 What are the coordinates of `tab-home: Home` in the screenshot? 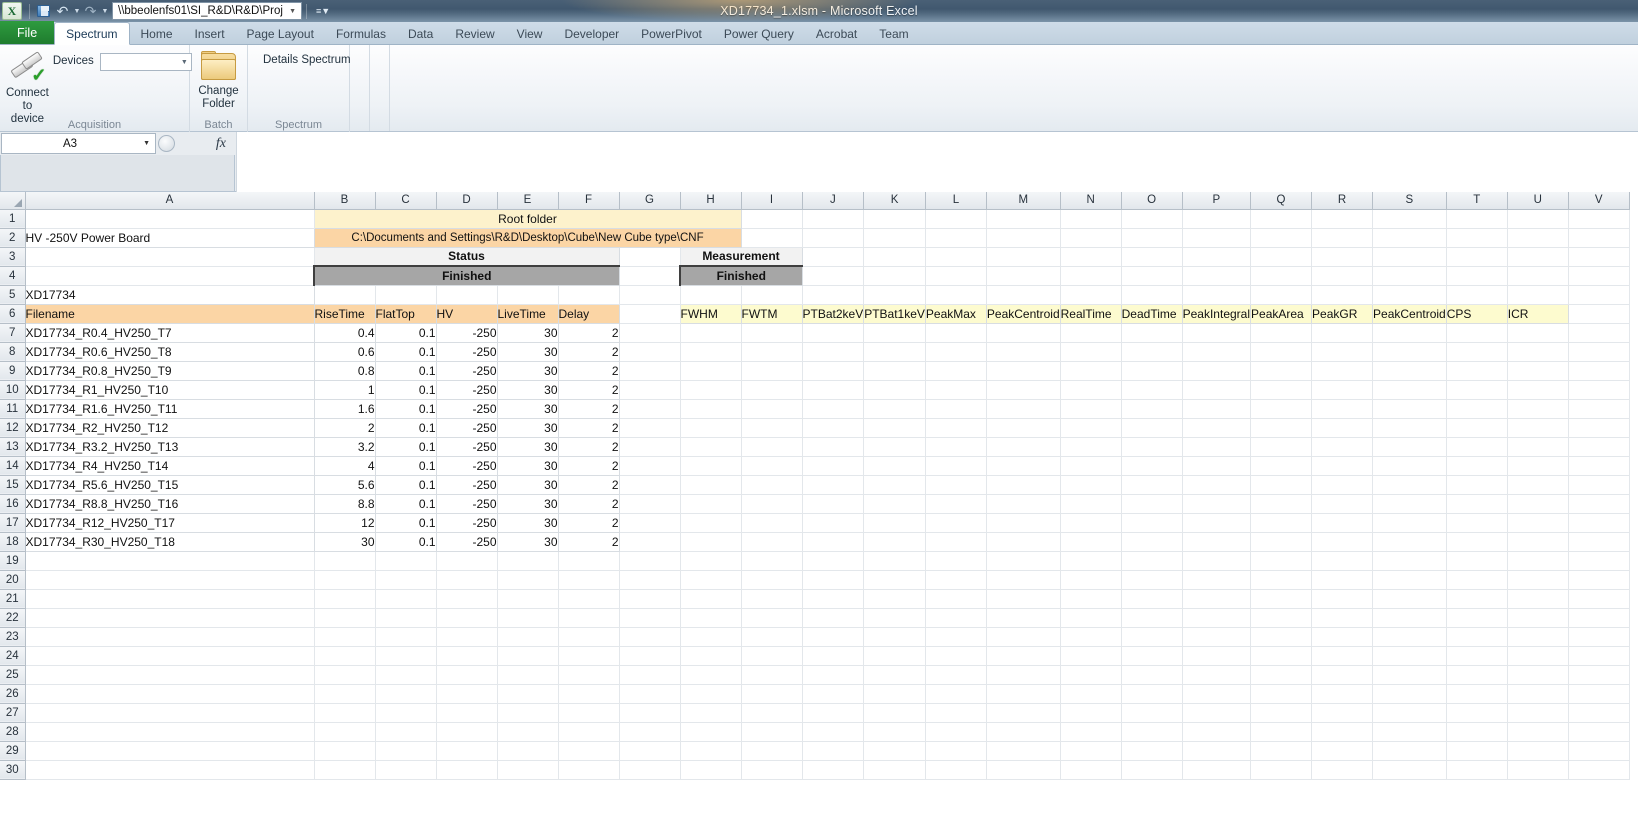 It's located at (157, 33).